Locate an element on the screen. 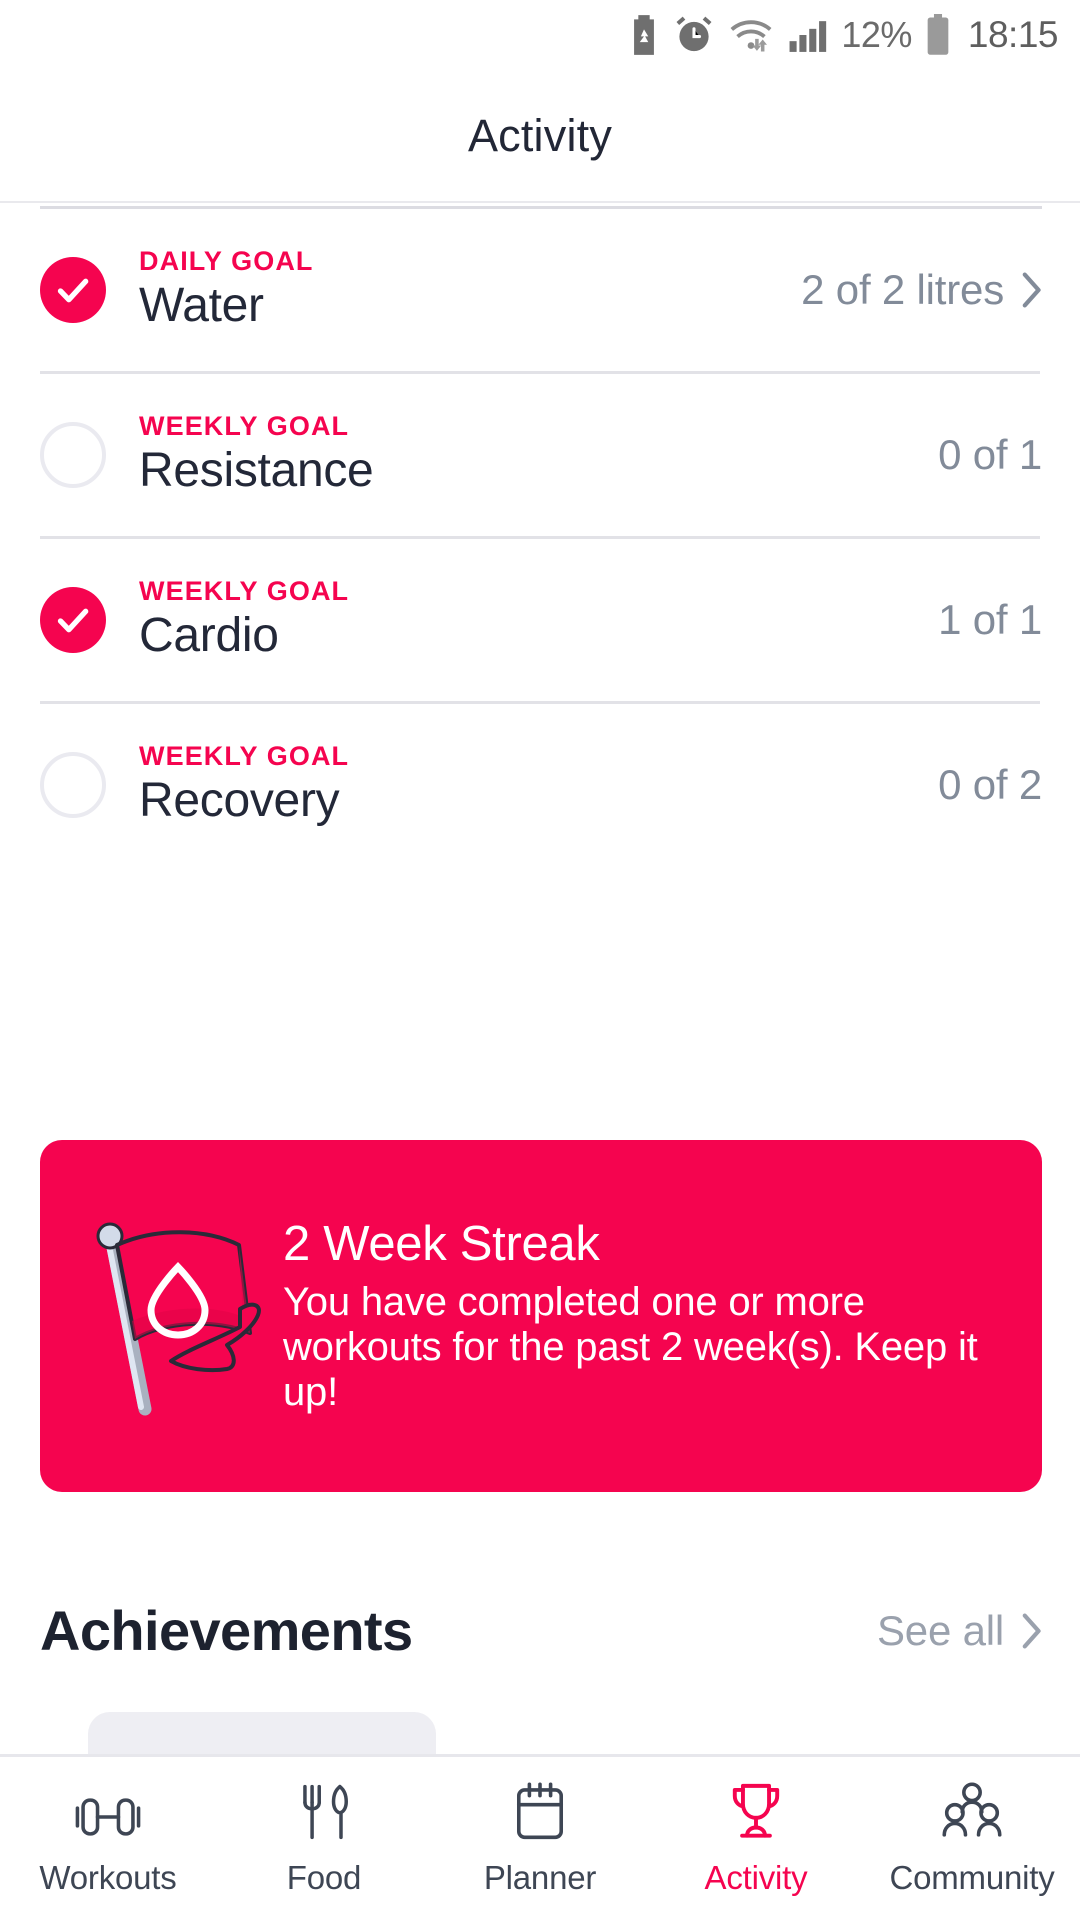 This screenshot has width=1080, height=1920. bottom-navigation-bar: Workouts Food Planner Activity Community is located at coordinates (540, 1837).